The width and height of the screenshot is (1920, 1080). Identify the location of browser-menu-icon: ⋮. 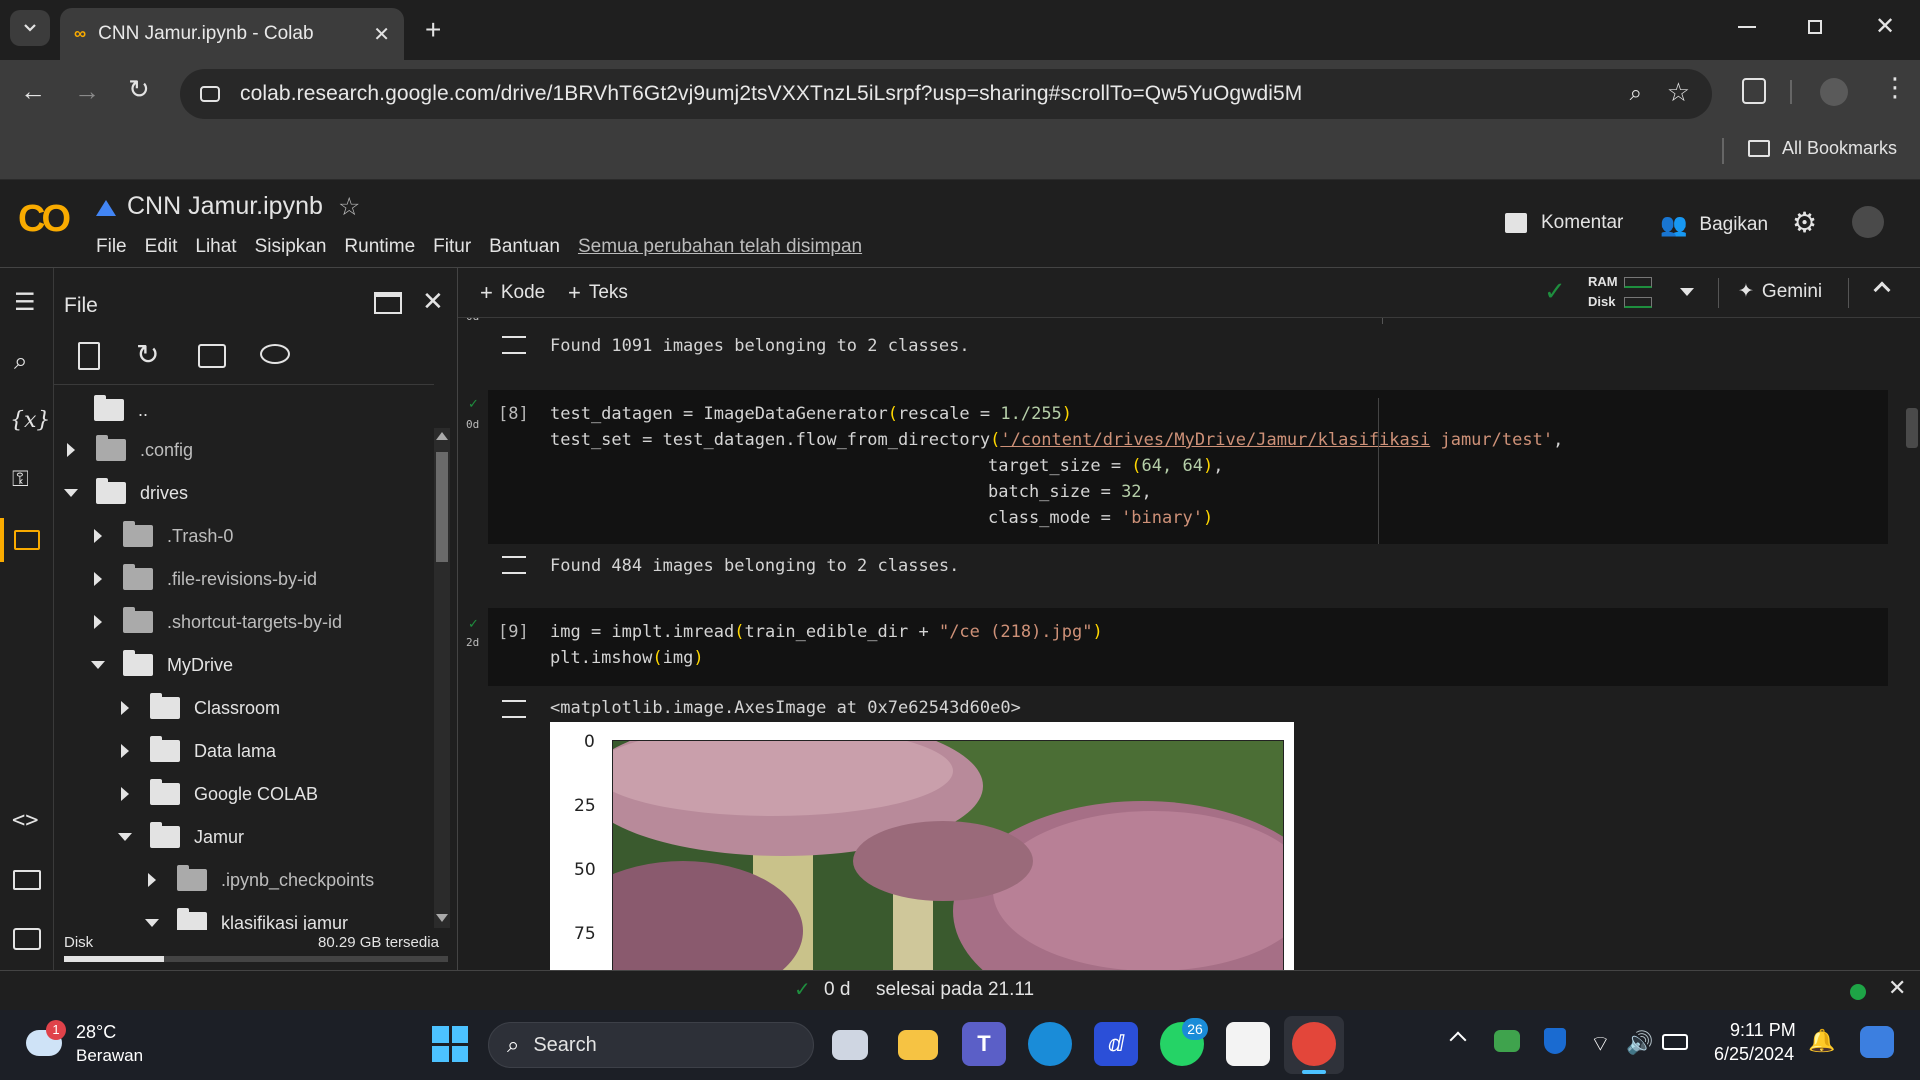
(1895, 87).